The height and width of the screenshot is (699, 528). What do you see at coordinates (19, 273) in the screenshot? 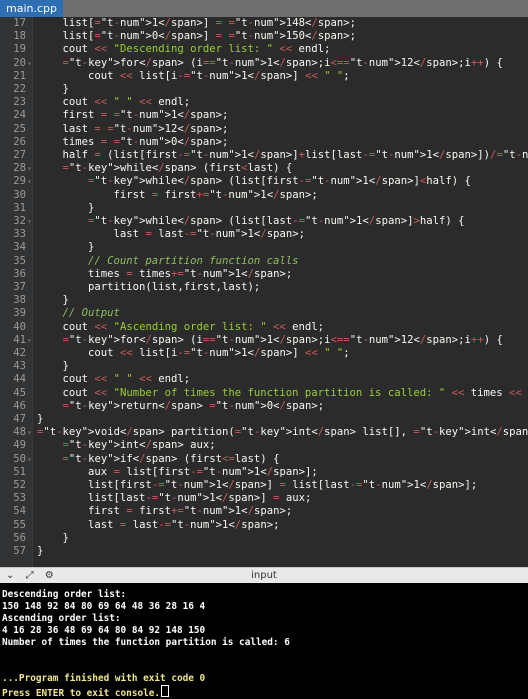
I see `line-number: 36` at bounding box center [19, 273].